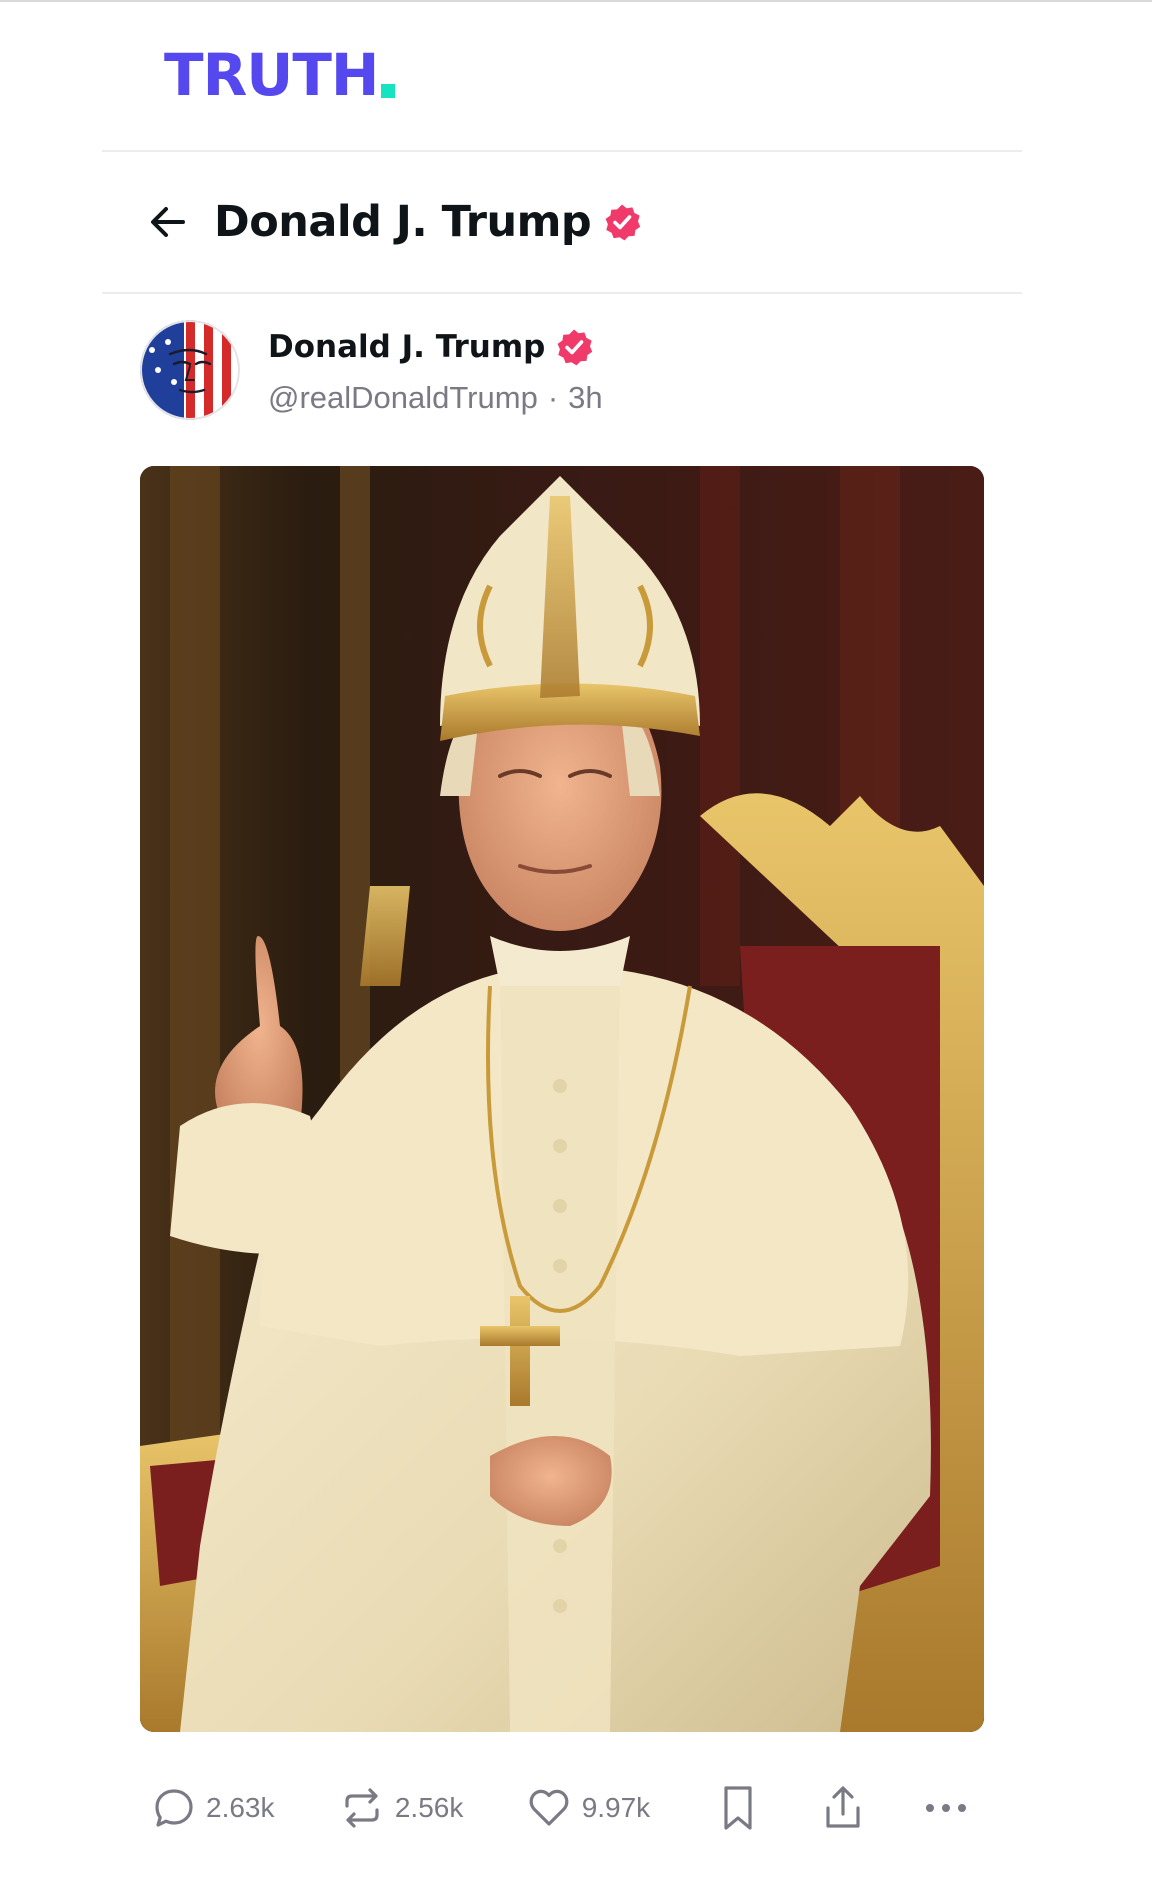  I want to click on reply-count: 2.63k, so click(240, 1807).